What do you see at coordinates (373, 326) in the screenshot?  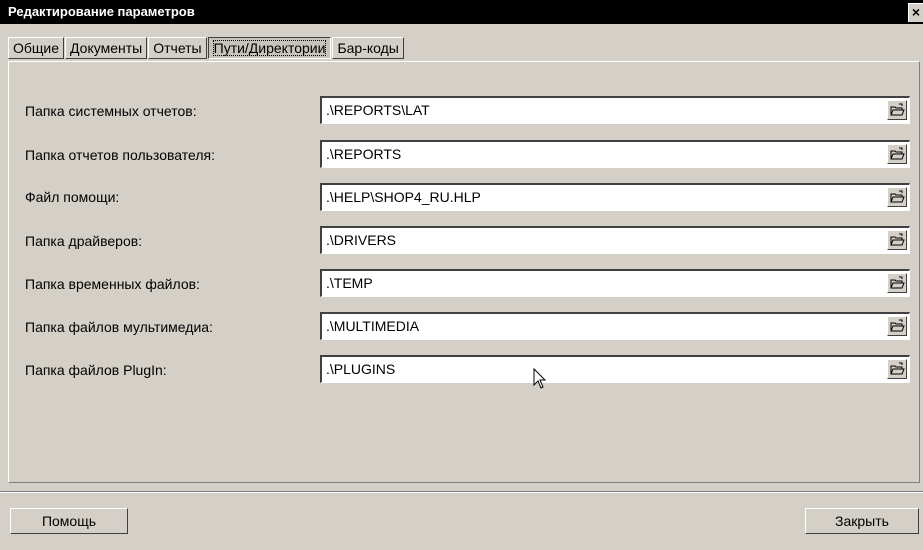 I see `path-value: .\MULTIMEDIA` at bounding box center [373, 326].